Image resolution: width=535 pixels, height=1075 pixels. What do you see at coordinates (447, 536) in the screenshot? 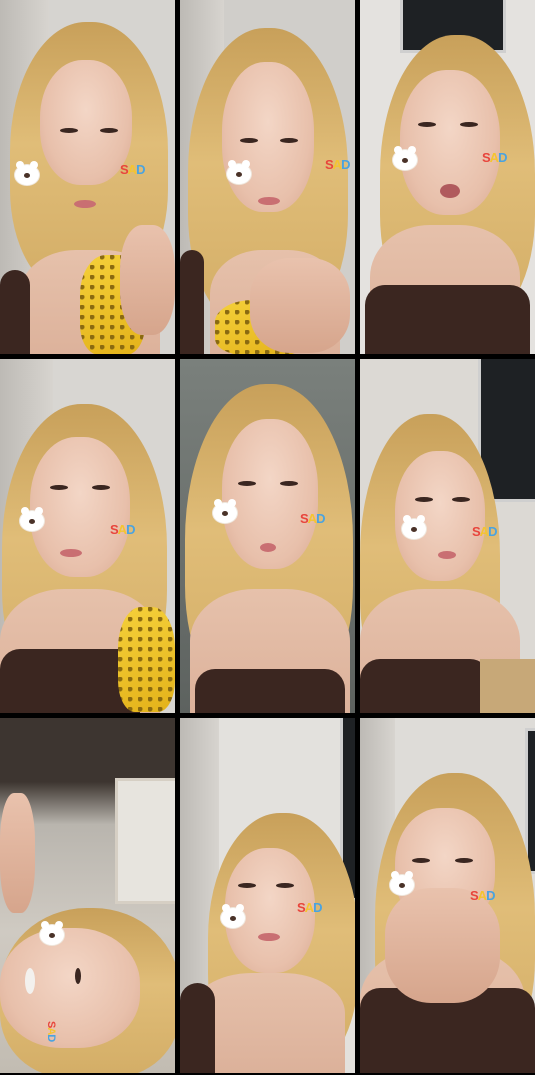
I see `video-frame-6: SAD` at bounding box center [447, 536].